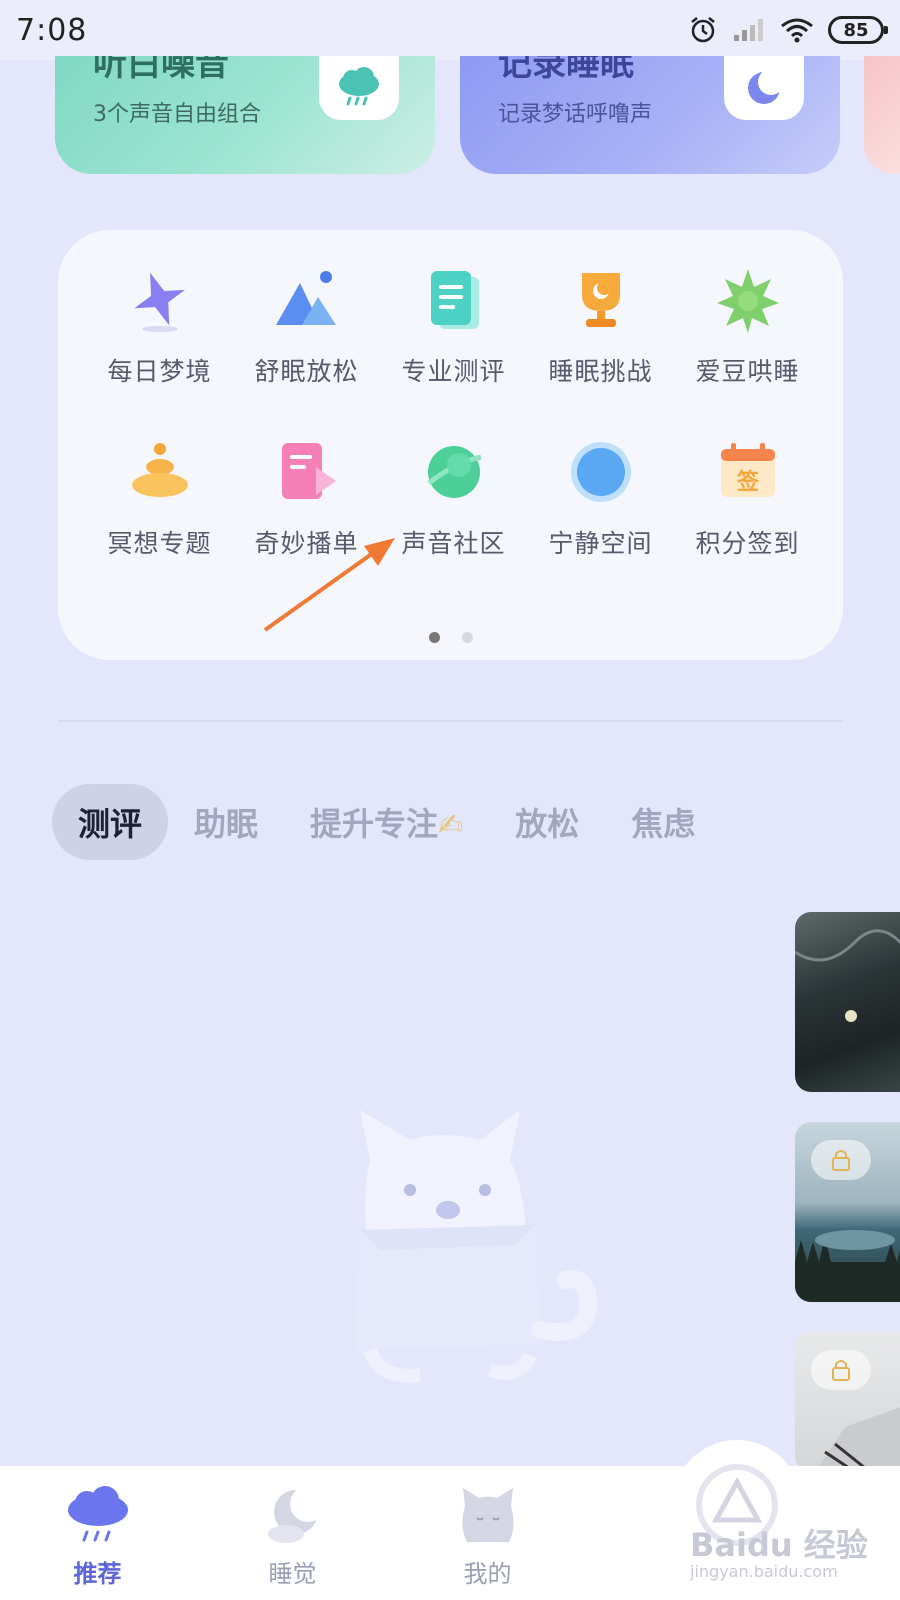  Describe the element at coordinates (97, 1574) in the screenshot. I see `nav-label: 推荐` at that location.